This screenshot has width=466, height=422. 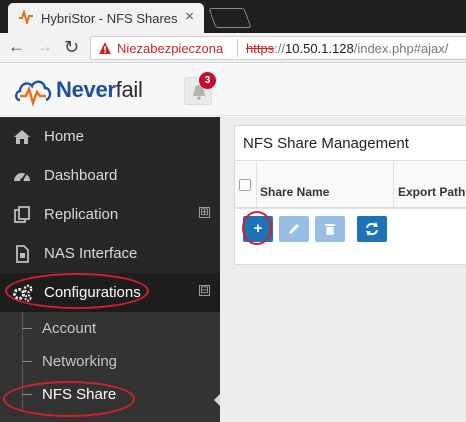 I want to click on panel-header: NFS Share Management, so click(x=350, y=143).